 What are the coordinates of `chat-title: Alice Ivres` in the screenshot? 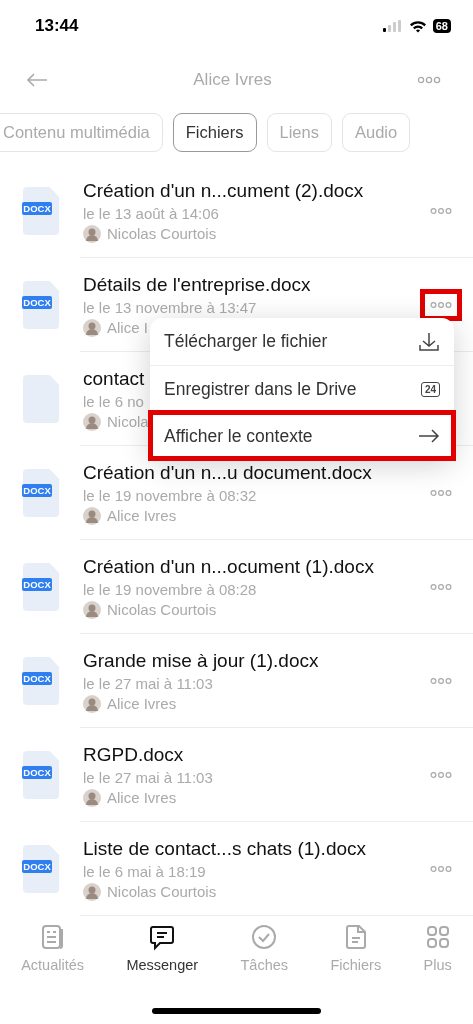 It's located at (232, 80).